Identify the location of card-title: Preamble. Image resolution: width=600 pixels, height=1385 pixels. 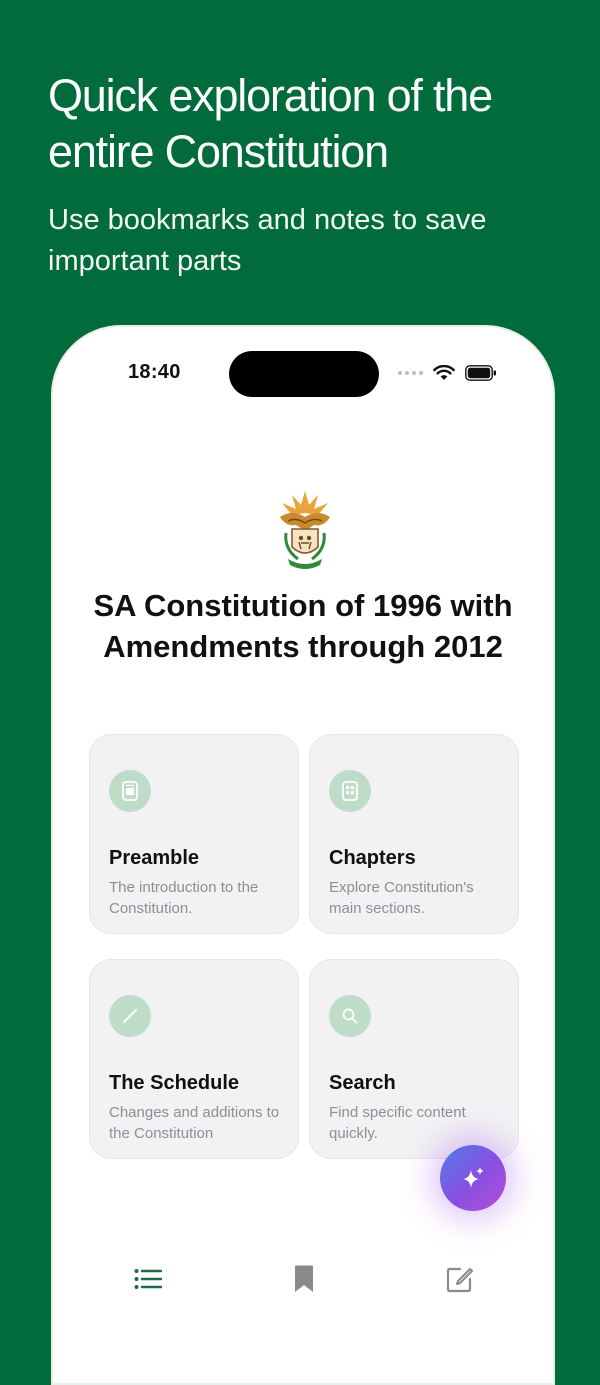
(154, 858).